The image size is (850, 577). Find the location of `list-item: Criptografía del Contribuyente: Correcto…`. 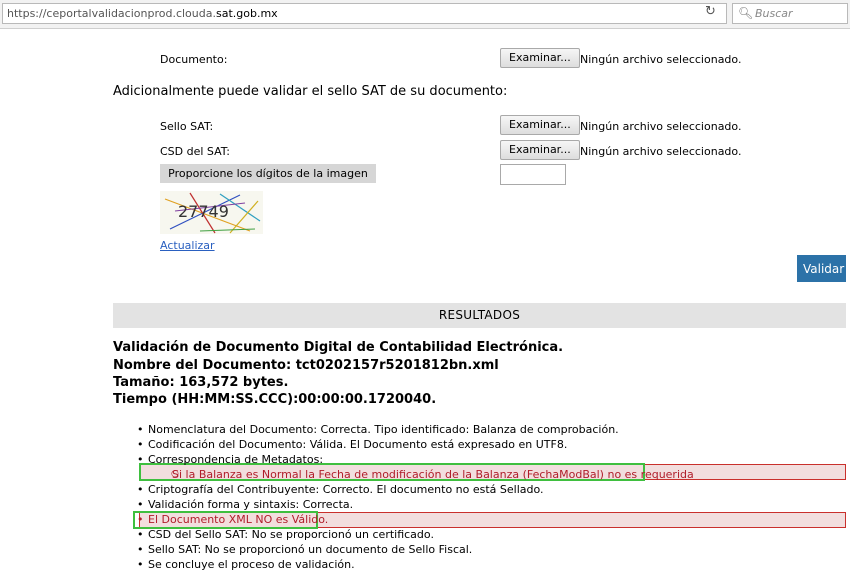

list-item: Criptografía del Contribuyente: Correcto… is located at coordinates (493, 489).